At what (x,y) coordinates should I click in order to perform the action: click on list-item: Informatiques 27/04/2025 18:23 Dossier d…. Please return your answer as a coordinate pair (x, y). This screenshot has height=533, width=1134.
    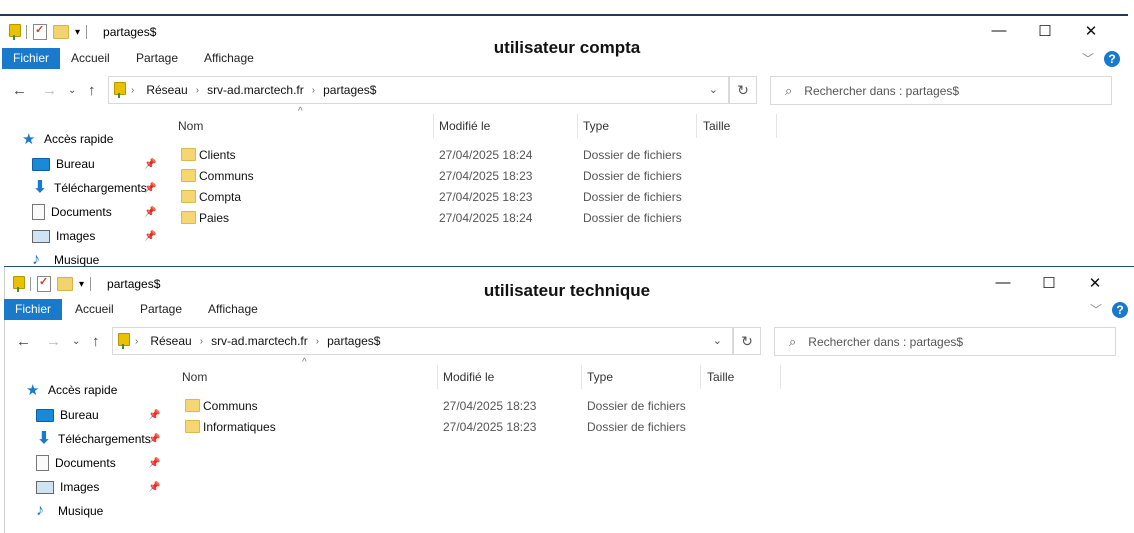
    Looking at the image, I should click on (476, 426).